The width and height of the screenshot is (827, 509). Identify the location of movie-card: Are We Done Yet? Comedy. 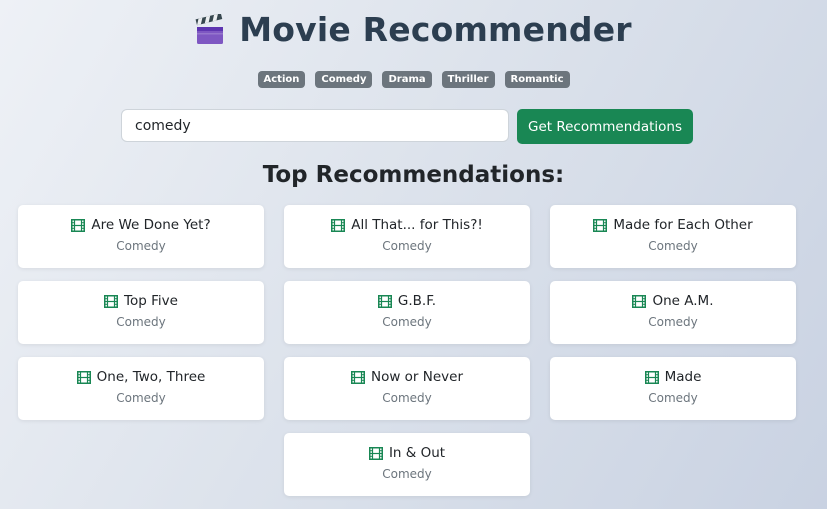
(141, 236).